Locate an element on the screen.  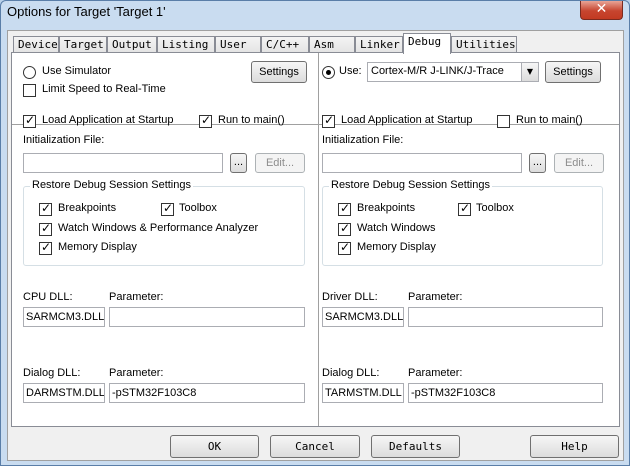
use-simulator-radio is located at coordinates (29, 72).